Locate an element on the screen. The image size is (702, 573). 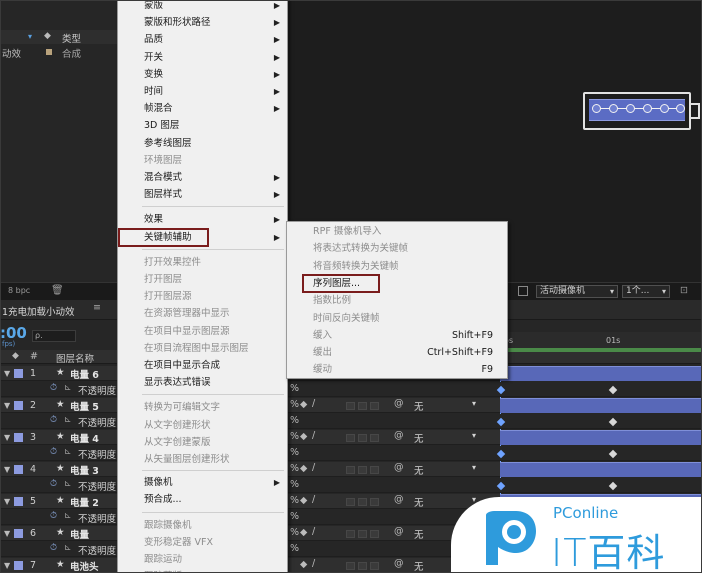
grid-toggle-icon is located at coordinates (523, 291).